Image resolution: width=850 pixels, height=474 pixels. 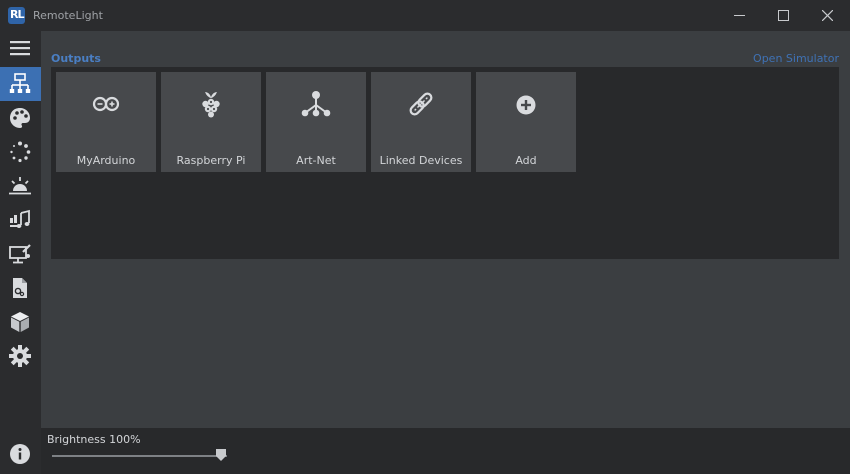 I want to click on sidebar-item-outputs, so click(x=20, y=84).